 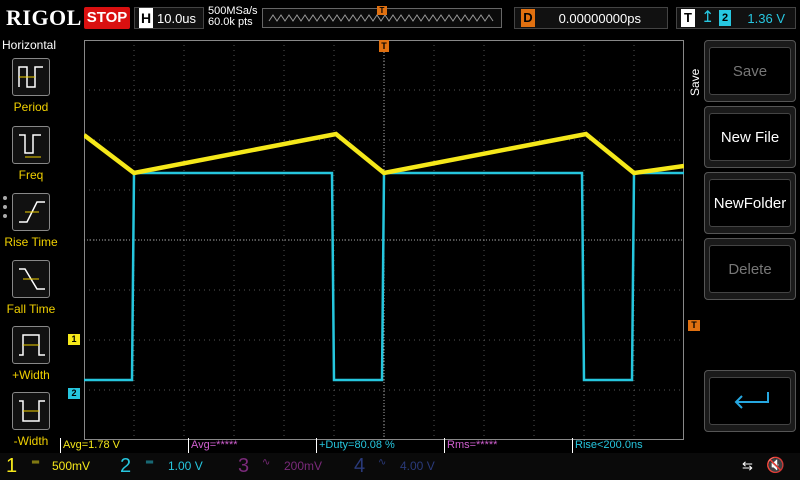 What do you see at coordinates (775, 465) in the screenshot?
I see `speaker-muted-icon: 🔇` at bounding box center [775, 465].